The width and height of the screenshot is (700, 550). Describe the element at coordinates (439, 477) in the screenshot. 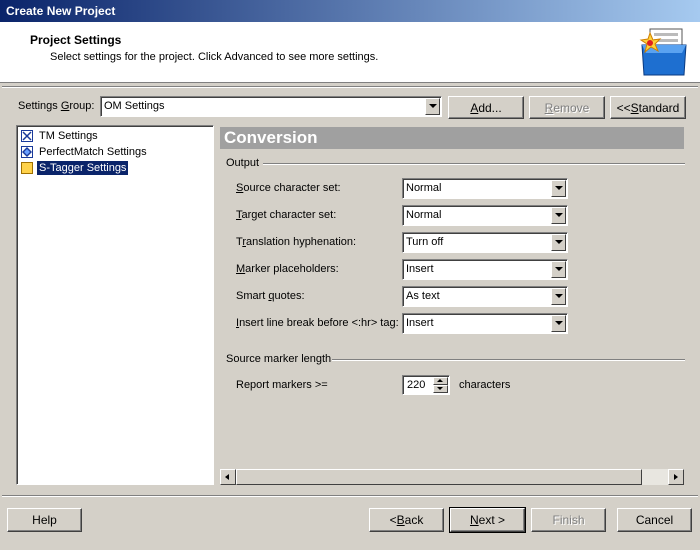

I see `scrollbar-thumb` at that location.